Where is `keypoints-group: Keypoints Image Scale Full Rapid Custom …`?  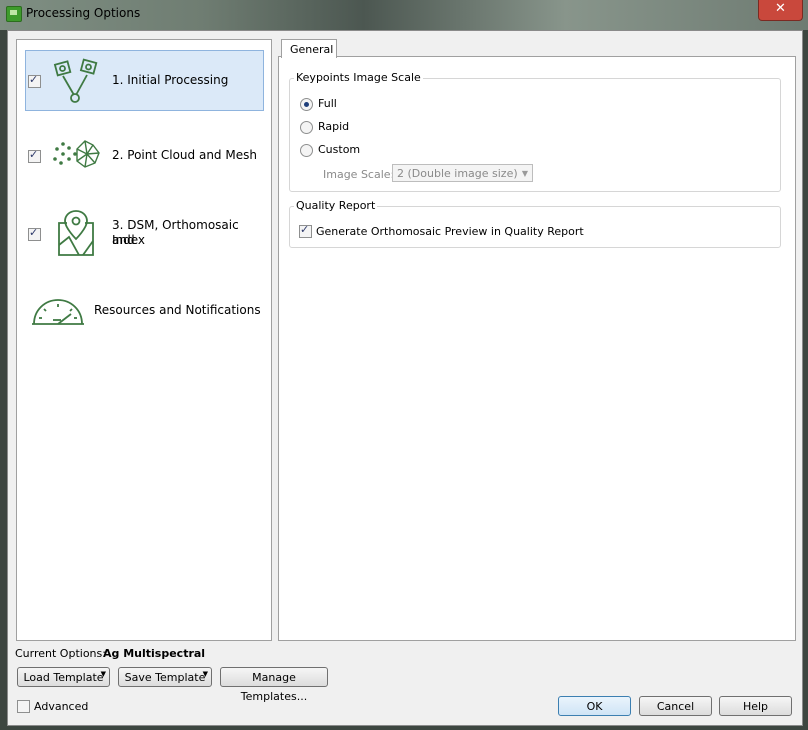 keypoints-group: Keypoints Image Scale Full Rapid Custom … is located at coordinates (535, 131).